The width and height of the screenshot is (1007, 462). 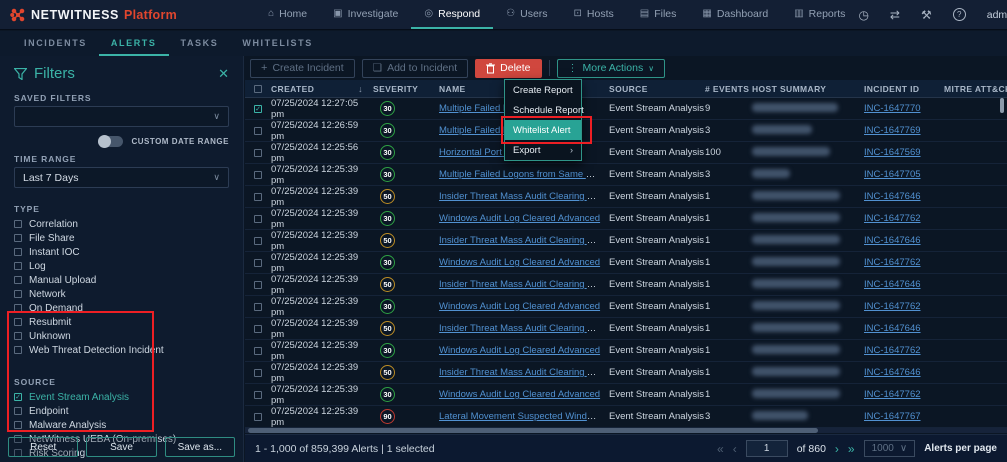 I want to click on tab-incidents: INCIDENTS, so click(x=55, y=43).